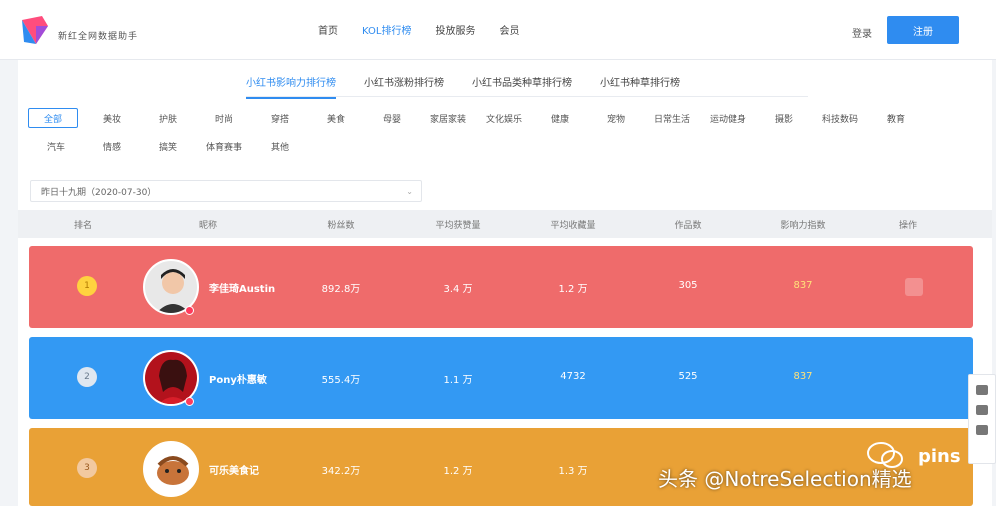 This screenshot has width=996, height=506. I want to click on gold-medal-icon: 1, so click(87, 286).